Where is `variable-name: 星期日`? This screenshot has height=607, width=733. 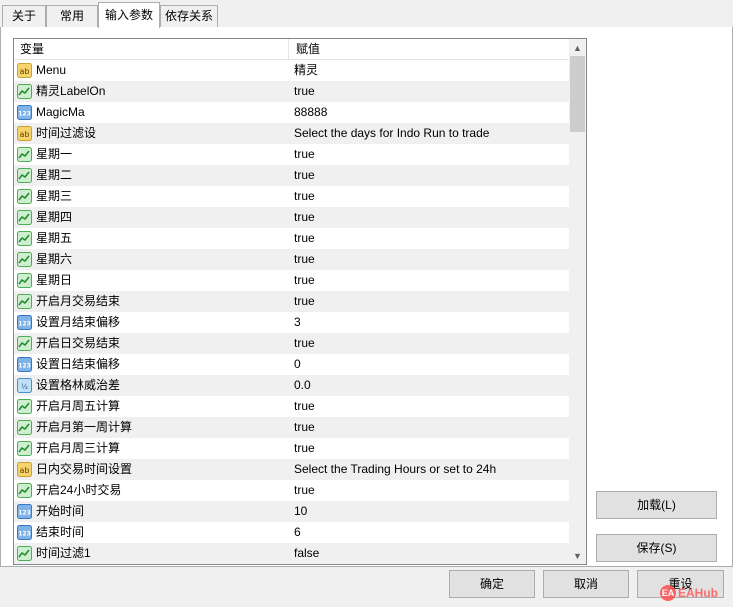 variable-name: 星期日 is located at coordinates (54, 280).